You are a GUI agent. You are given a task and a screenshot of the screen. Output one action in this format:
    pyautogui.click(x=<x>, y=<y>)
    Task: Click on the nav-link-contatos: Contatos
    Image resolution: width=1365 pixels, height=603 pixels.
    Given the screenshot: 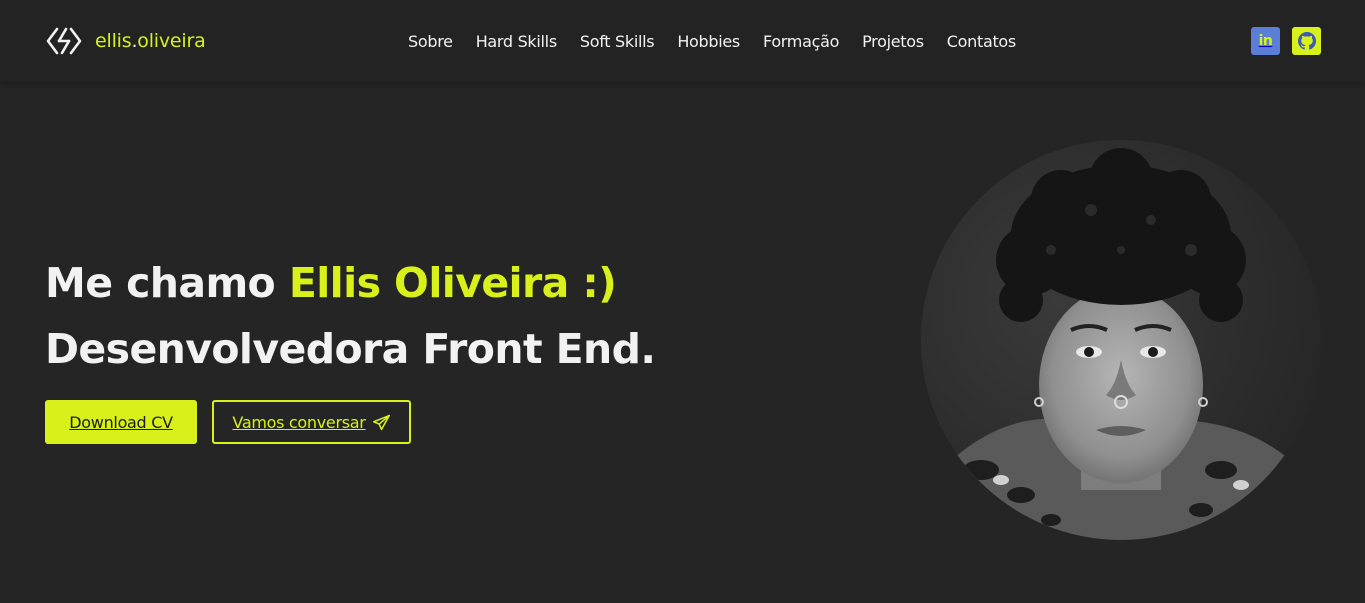 What is the action you would take?
    pyautogui.click(x=981, y=41)
    